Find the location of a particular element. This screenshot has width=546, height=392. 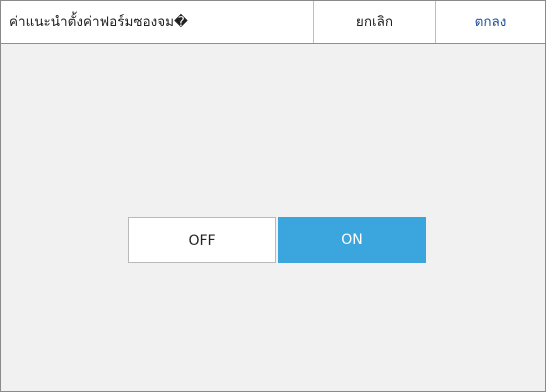

dialog-title: ค่าแนะนำตั้งค่าฟอร์มซองจม� is located at coordinates (98, 22).